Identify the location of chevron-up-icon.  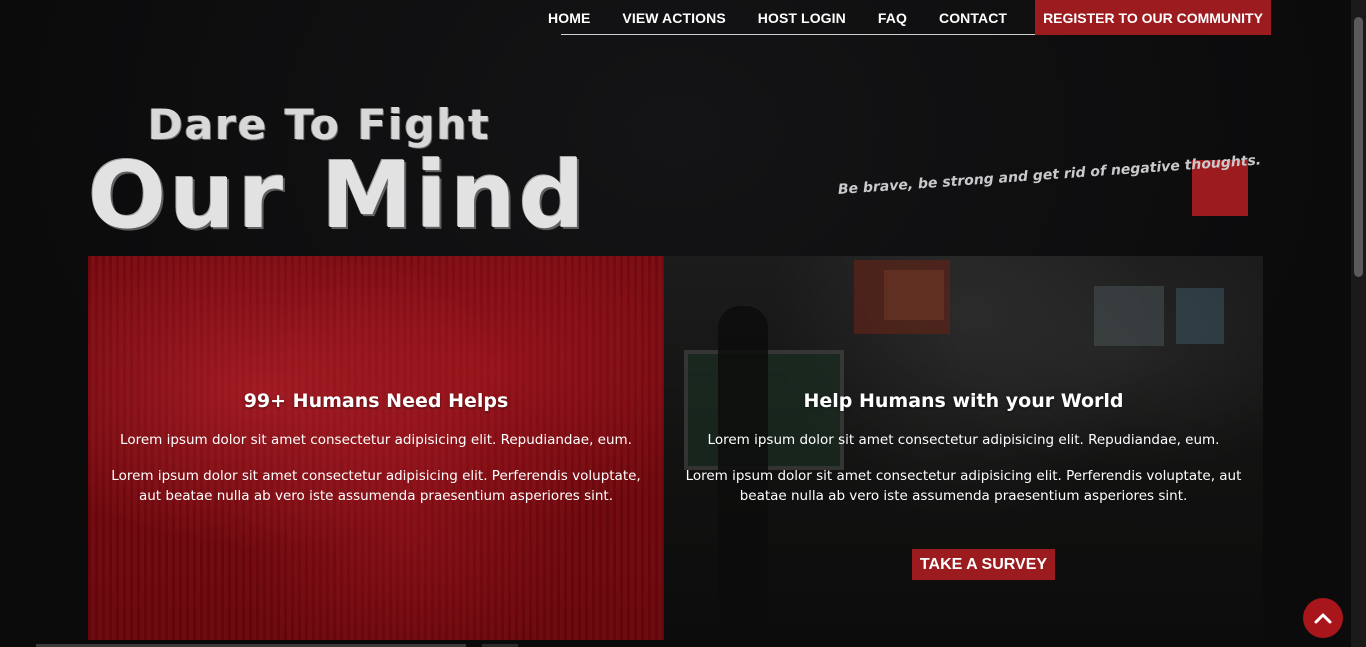
(1323, 618).